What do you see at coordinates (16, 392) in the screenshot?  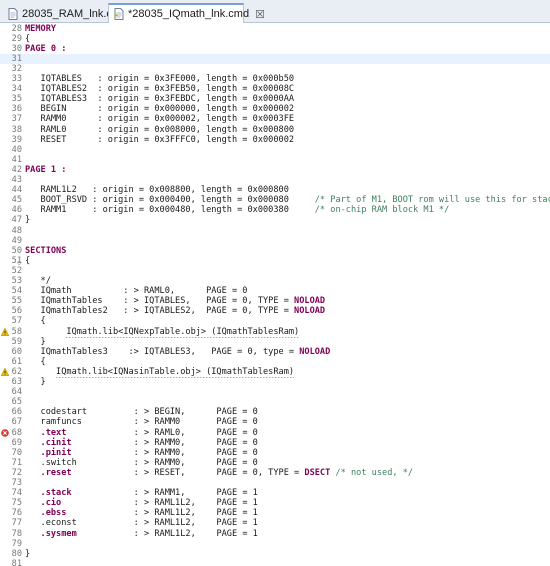 I see `line-number: 64` at bounding box center [16, 392].